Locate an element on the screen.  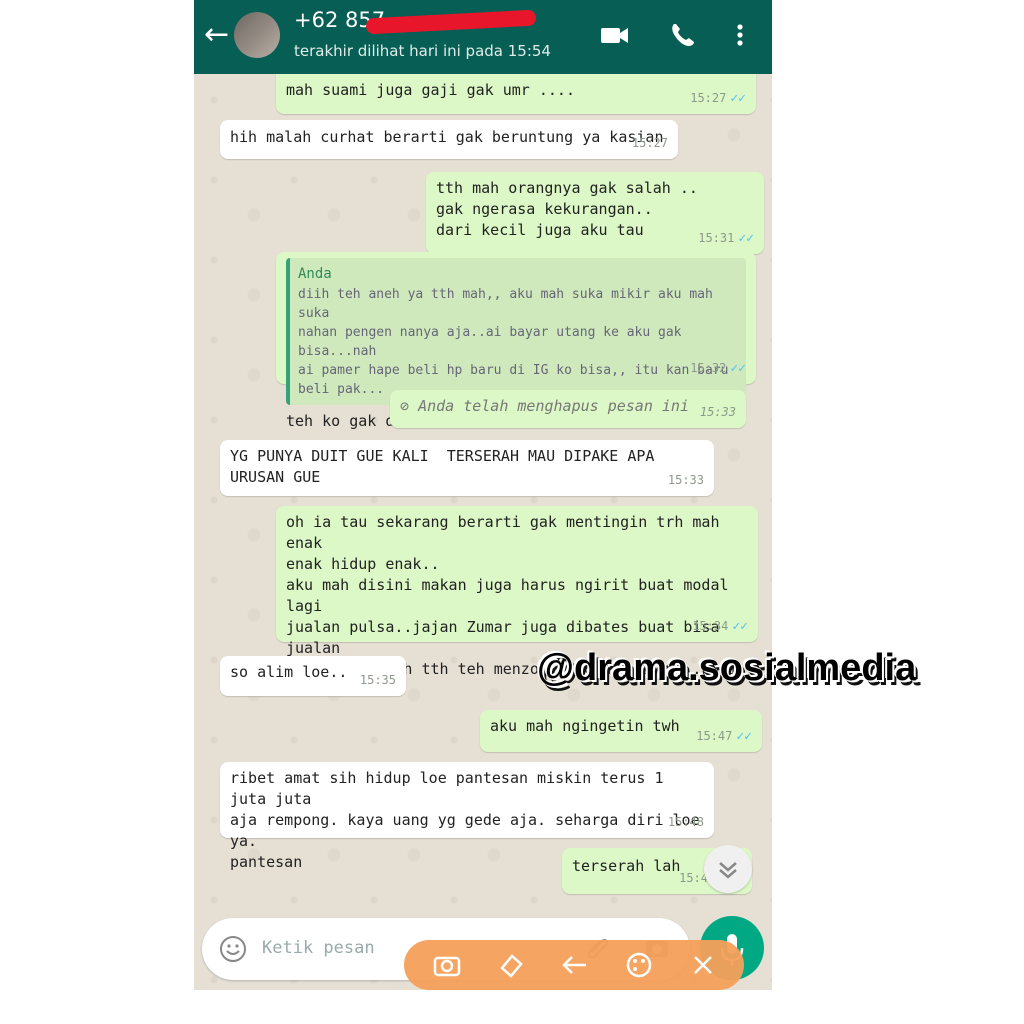
message-time: 15:27 is located at coordinates (649, 143).